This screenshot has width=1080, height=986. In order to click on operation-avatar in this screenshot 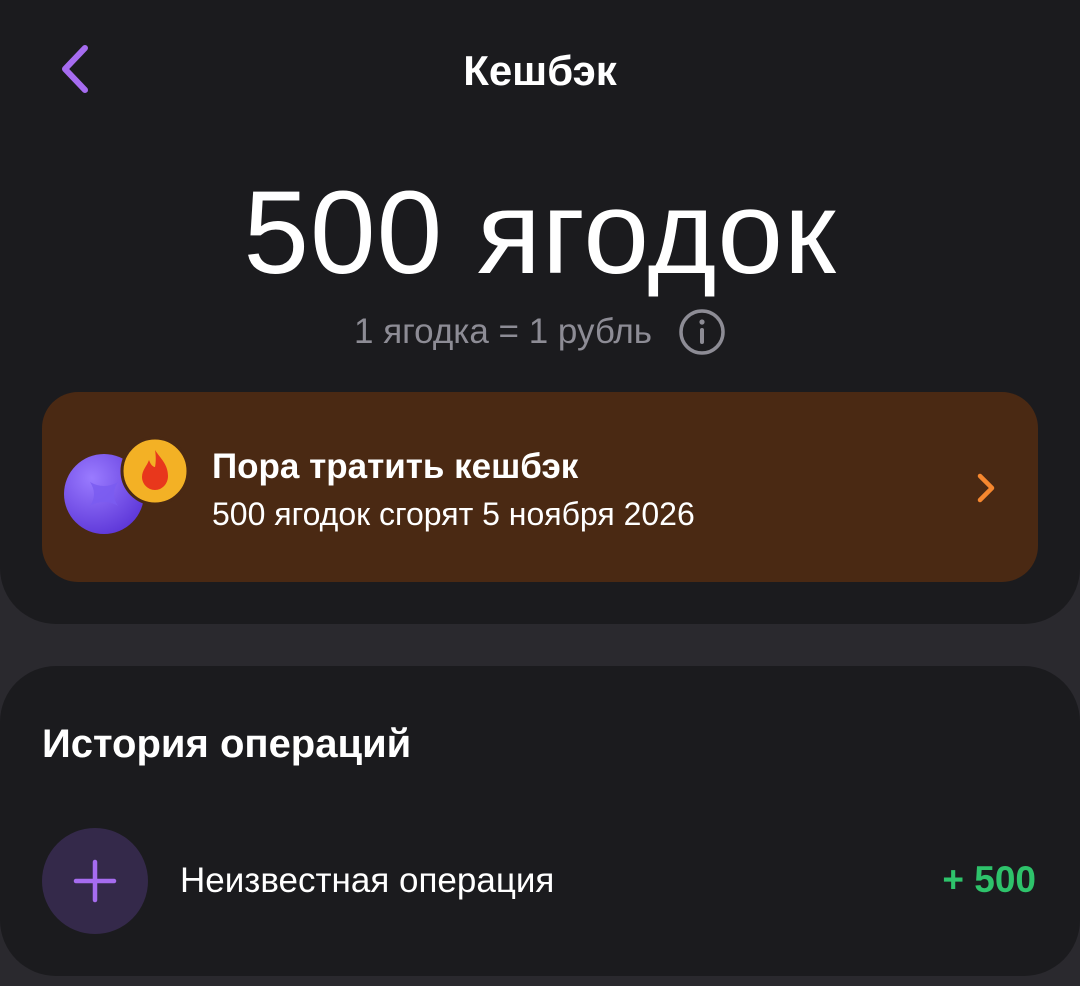, I will do `click(95, 881)`.